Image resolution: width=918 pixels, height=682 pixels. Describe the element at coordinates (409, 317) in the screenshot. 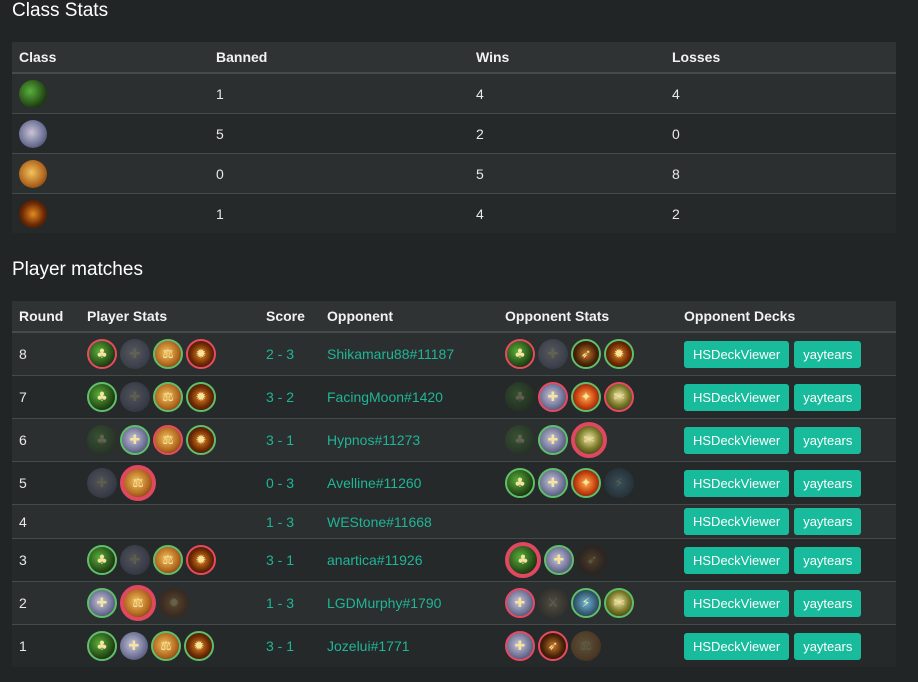

I see `header-opponent: Opponent` at that location.